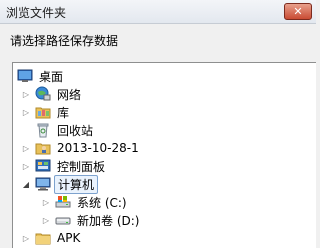  I want to click on tree-item-label: 2013-10-28-1, so click(98, 148).